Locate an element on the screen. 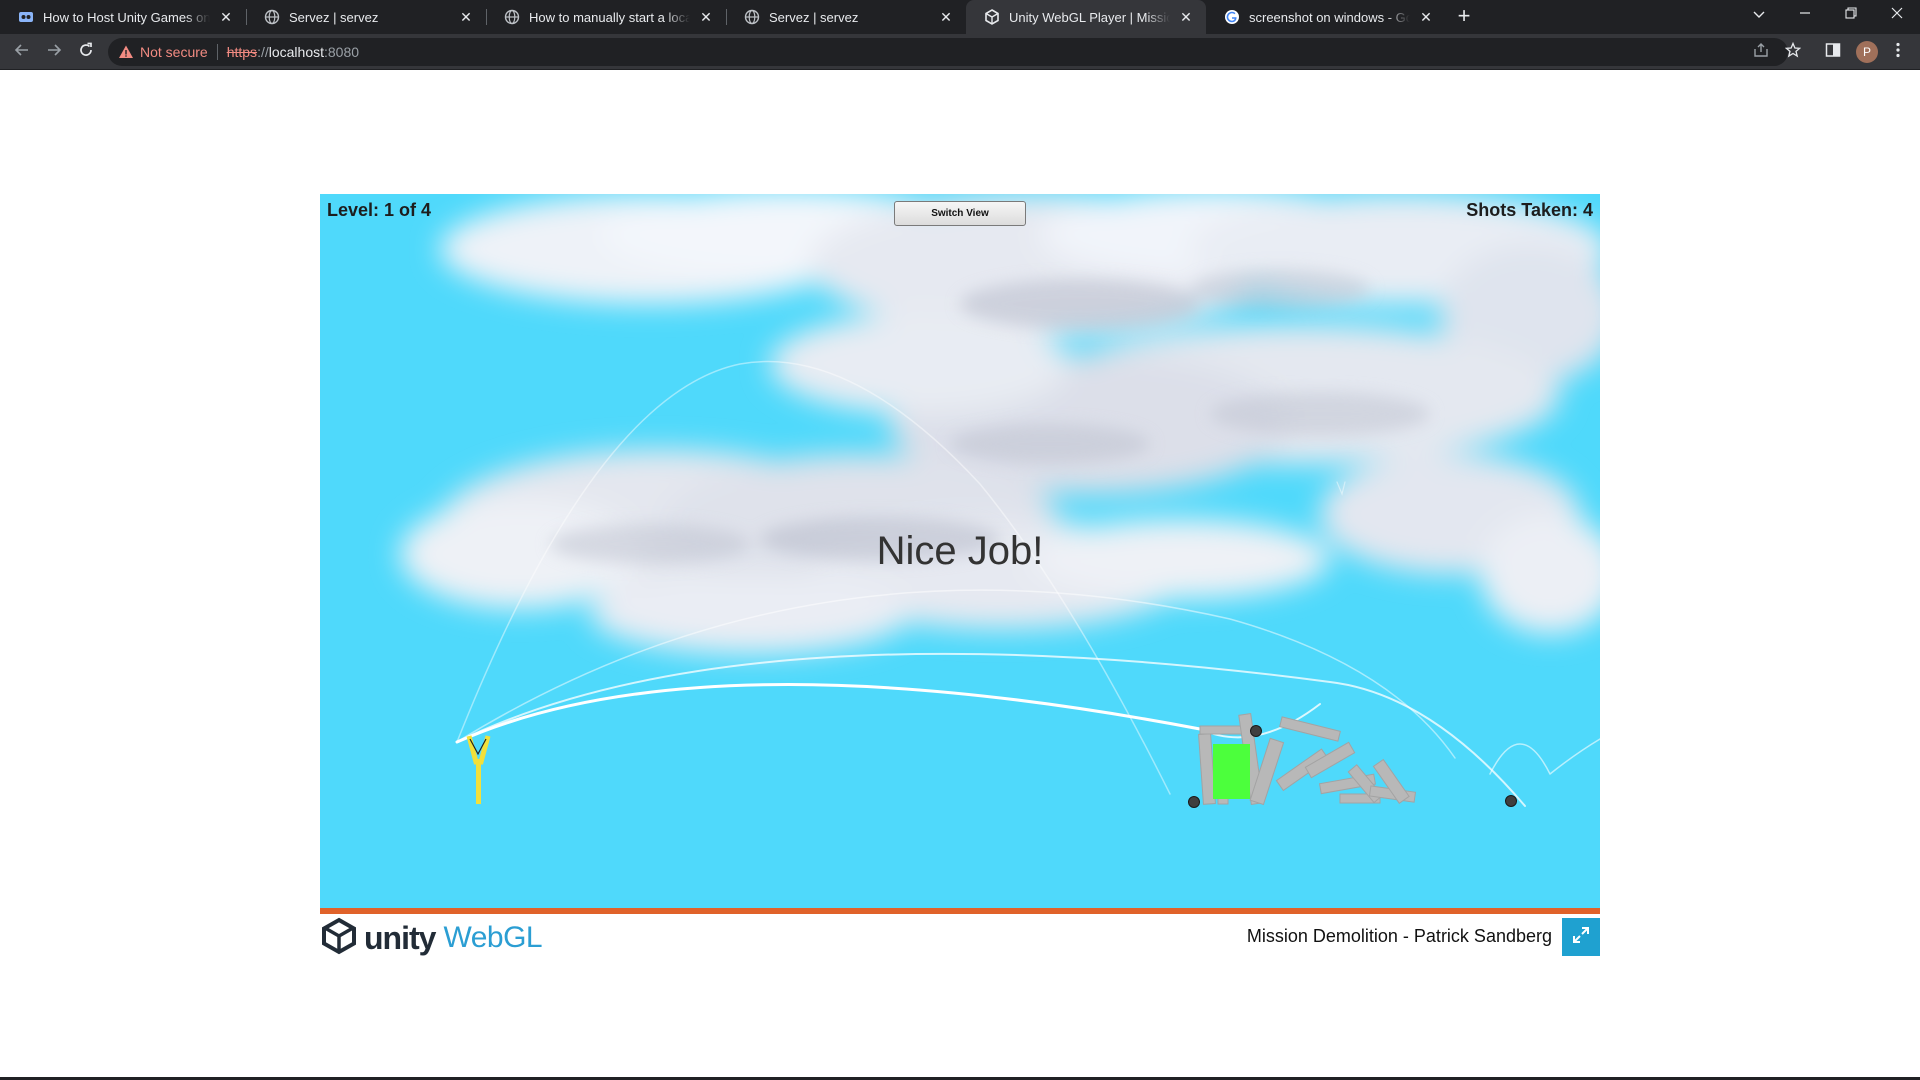  address-bar: Not secure https :// localhost :8080 is located at coordinates (948, 52).